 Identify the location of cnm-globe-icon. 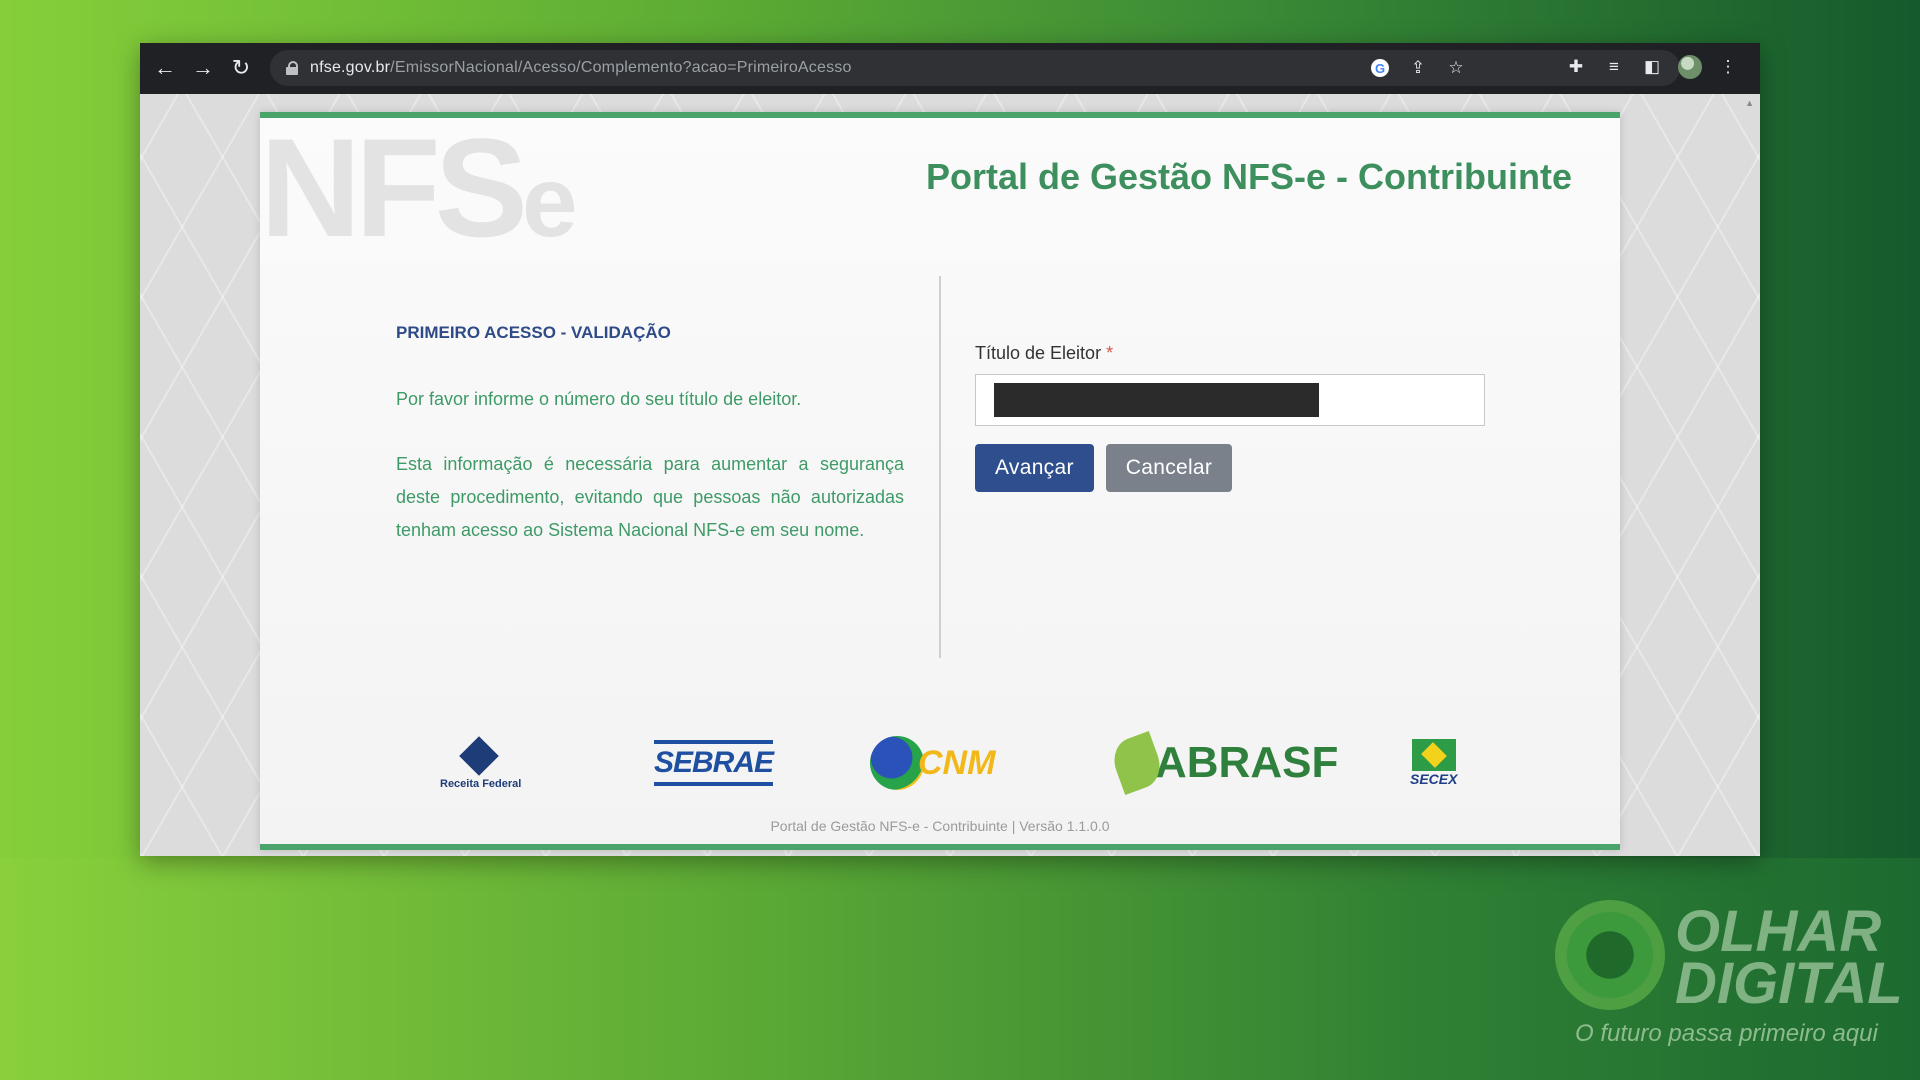
(897, 763).